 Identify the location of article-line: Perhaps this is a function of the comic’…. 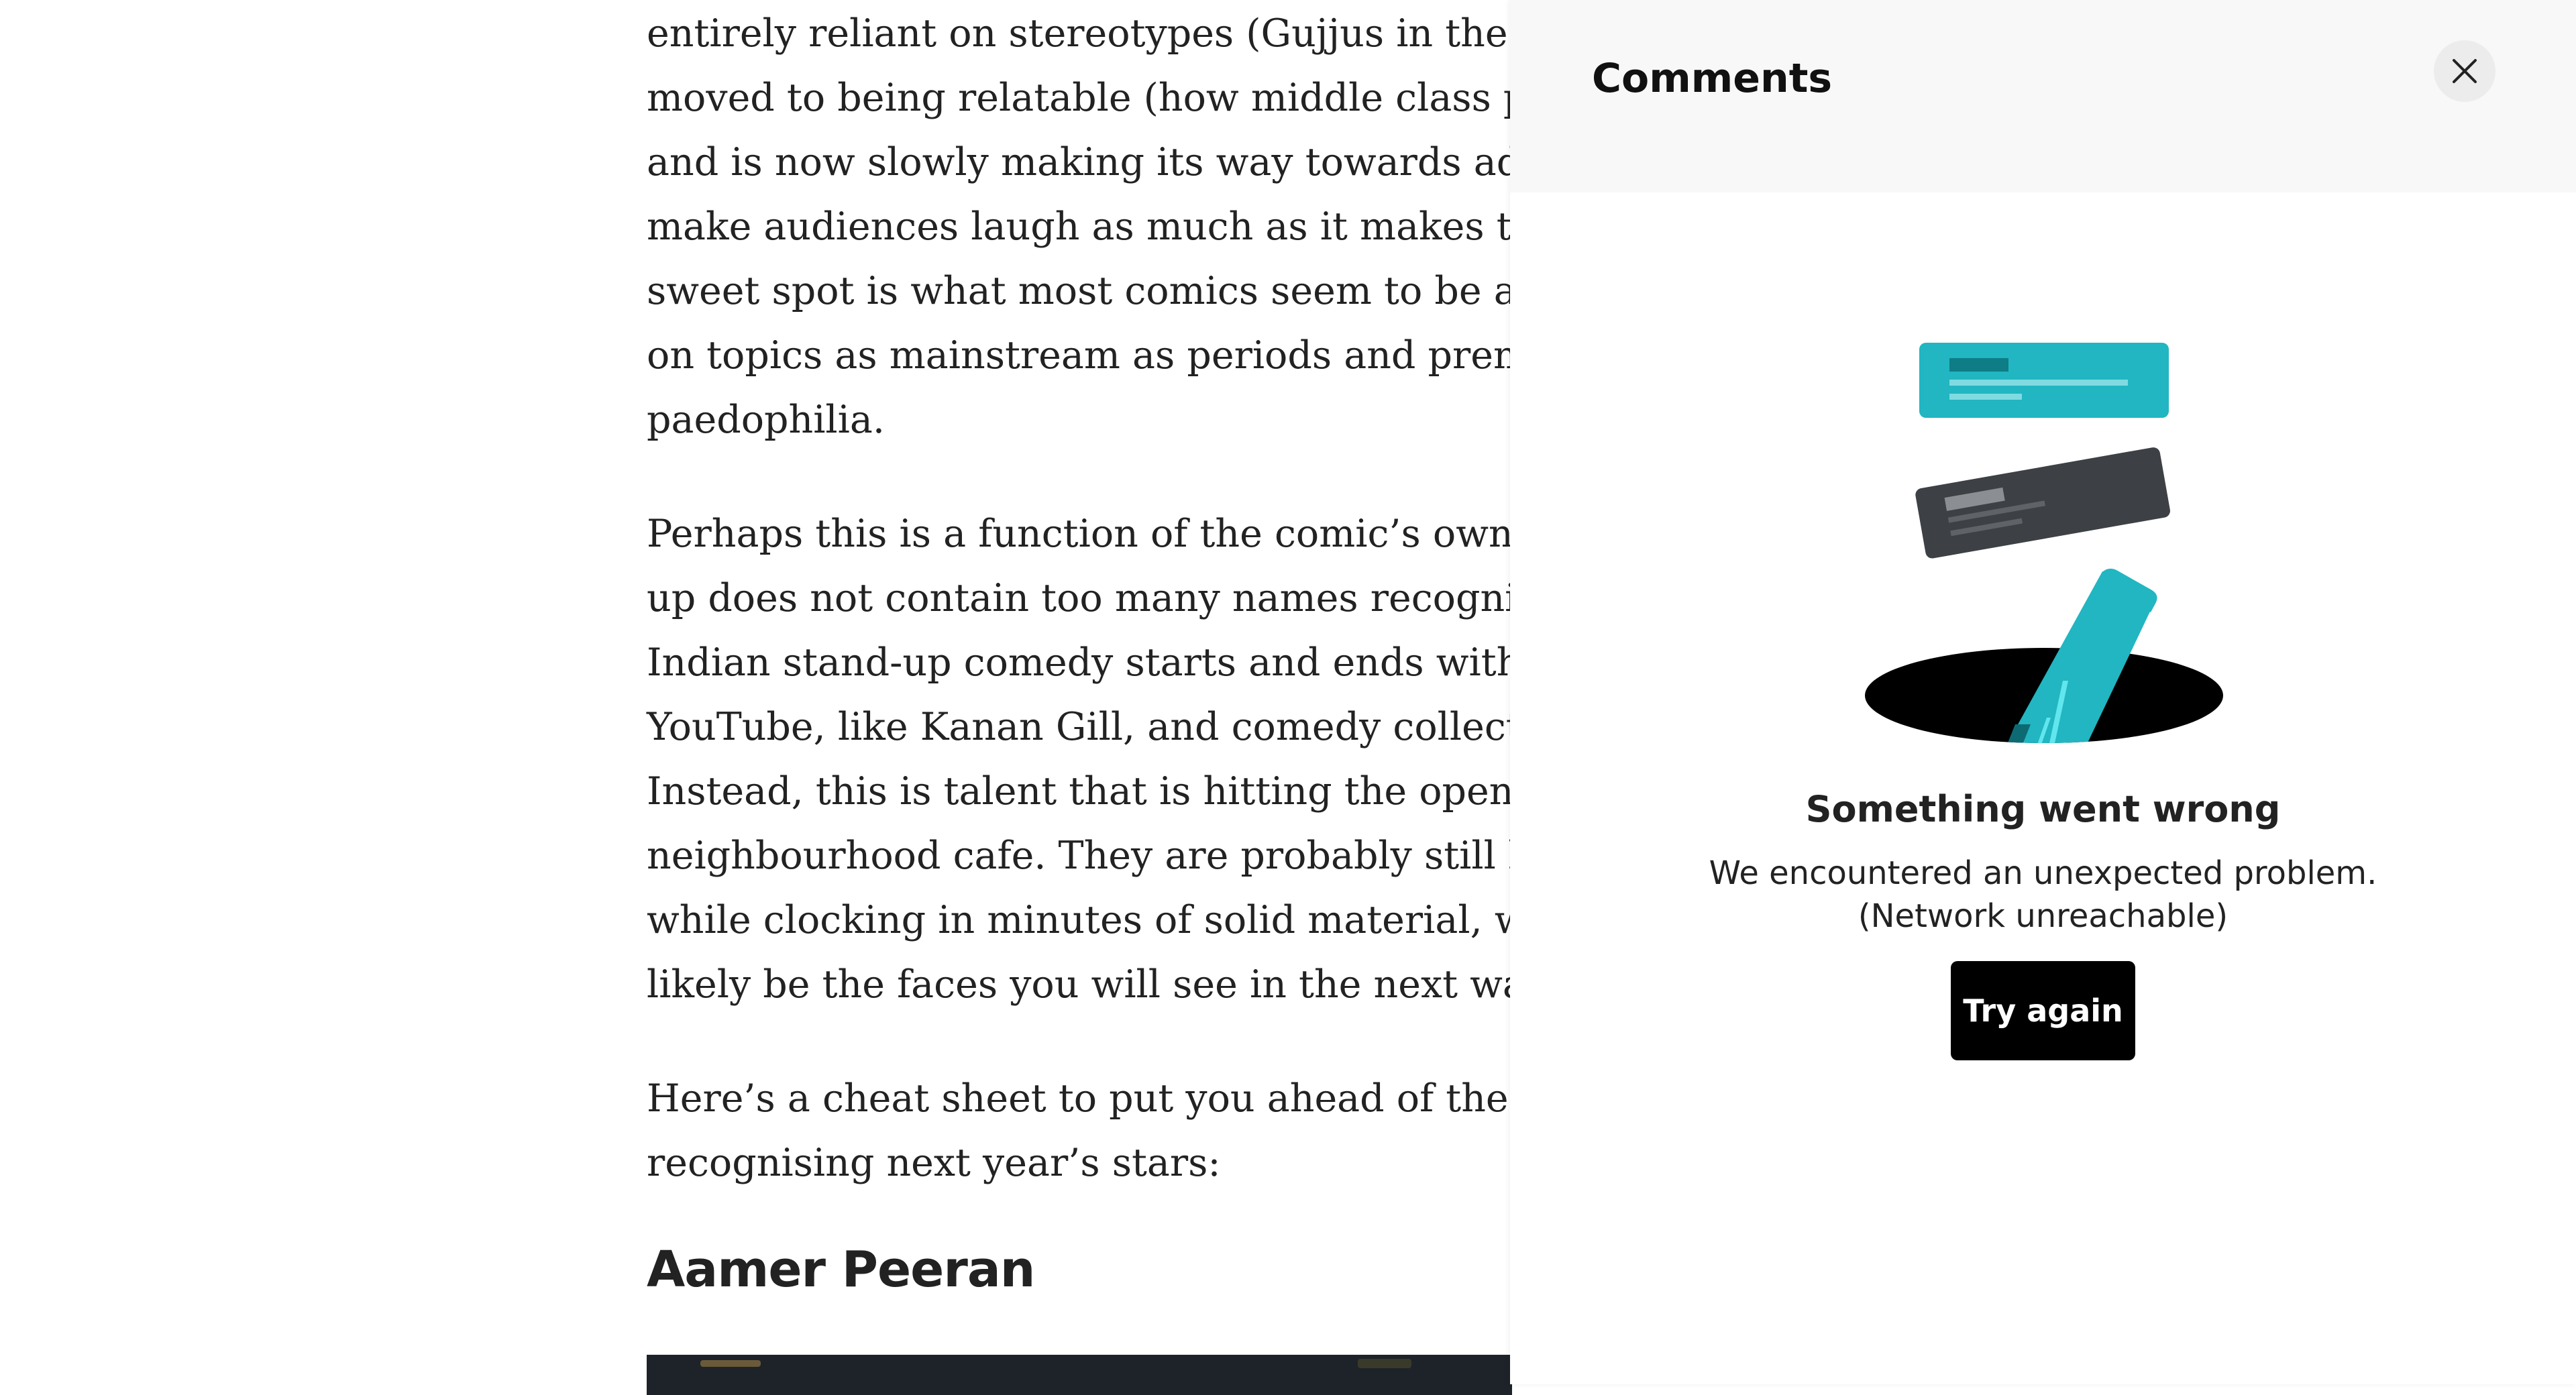
(1140, 534).